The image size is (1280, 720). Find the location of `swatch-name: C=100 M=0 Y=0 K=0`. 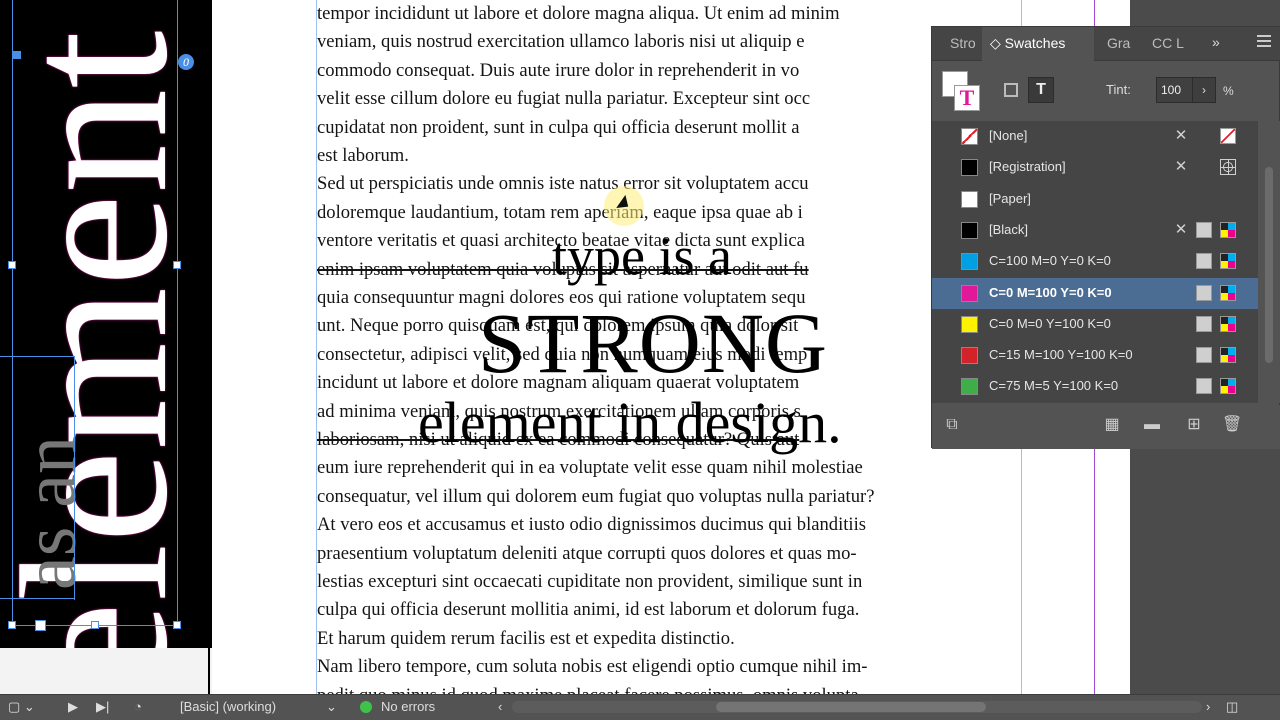

swatch-name: C=100 M=0 Y=0 K=0 is located at coordinates (1050, 261).